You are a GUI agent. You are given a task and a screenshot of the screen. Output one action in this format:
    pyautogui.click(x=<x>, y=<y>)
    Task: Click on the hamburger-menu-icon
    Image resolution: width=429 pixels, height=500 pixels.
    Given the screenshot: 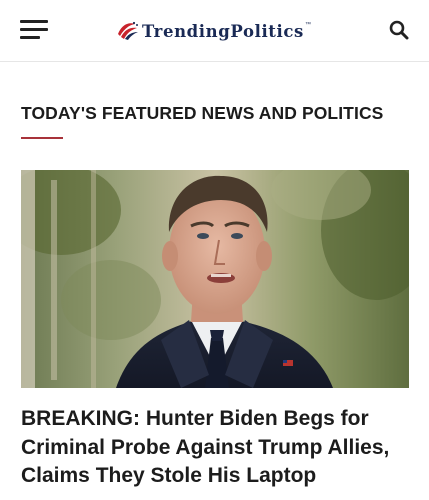 What is the action you would take?
    pyautogui.click(x=34, y=30)
    